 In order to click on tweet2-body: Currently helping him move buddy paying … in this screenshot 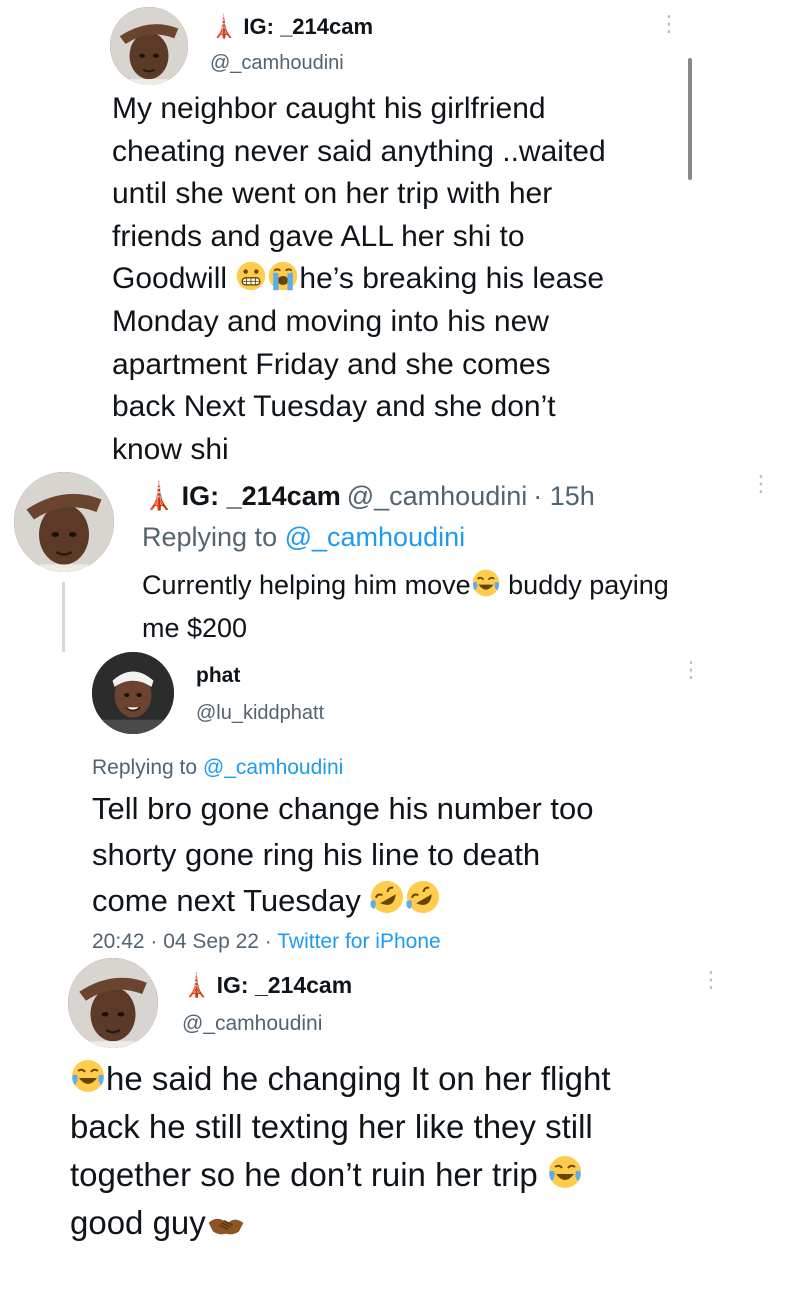, I will do `click(472, 607)`.